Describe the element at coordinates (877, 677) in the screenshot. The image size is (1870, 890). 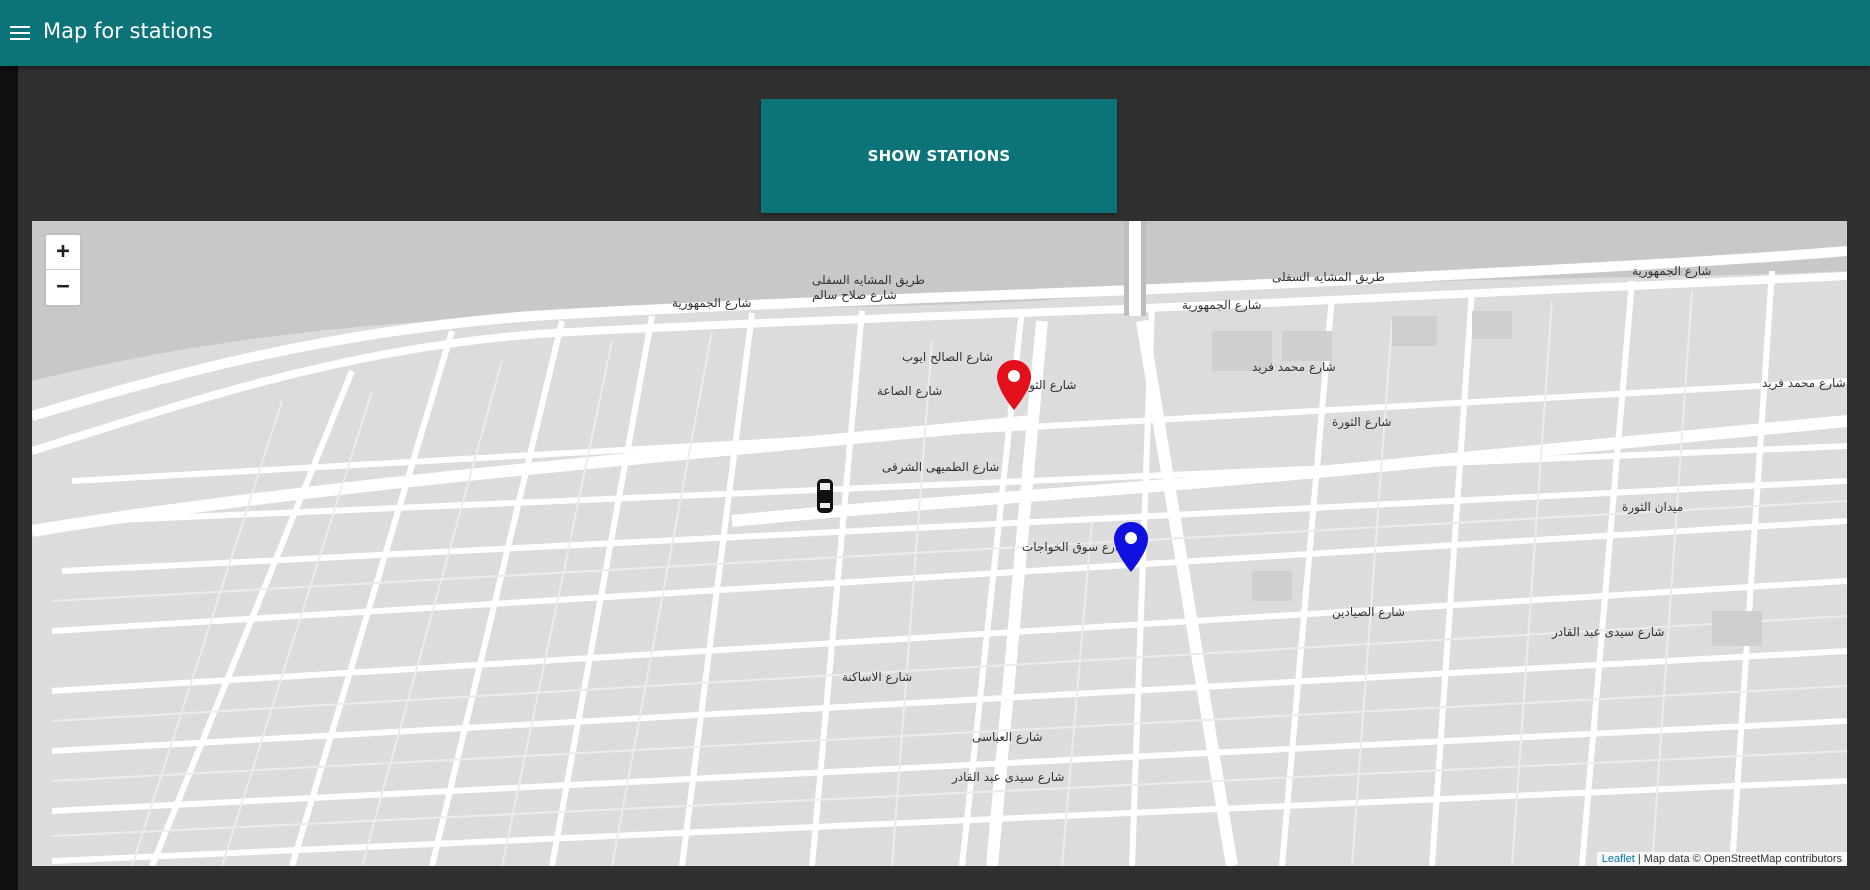
I see `street-label: شارع الاساكنة` at that location.